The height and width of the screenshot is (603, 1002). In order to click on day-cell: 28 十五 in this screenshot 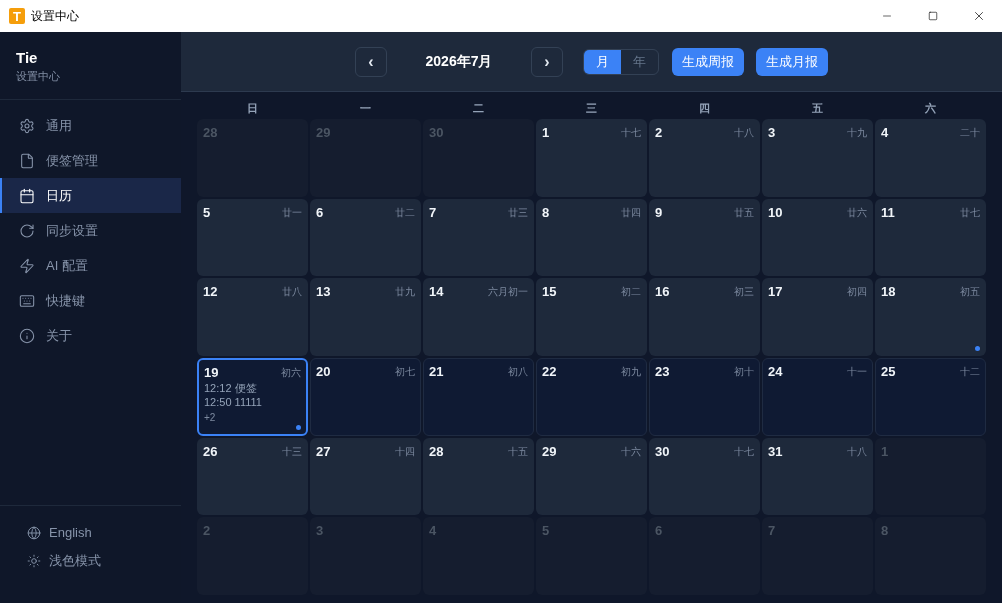, I will do `click(478, 476)`.